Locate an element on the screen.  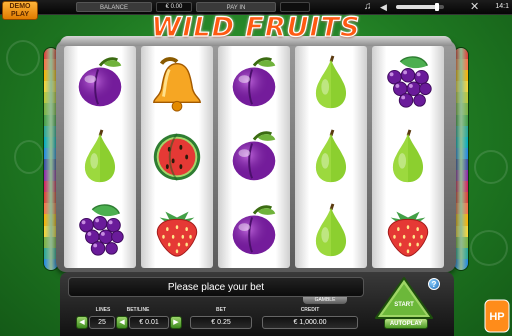
balance-value: € 0.00 is located at coordinates (174, 7).